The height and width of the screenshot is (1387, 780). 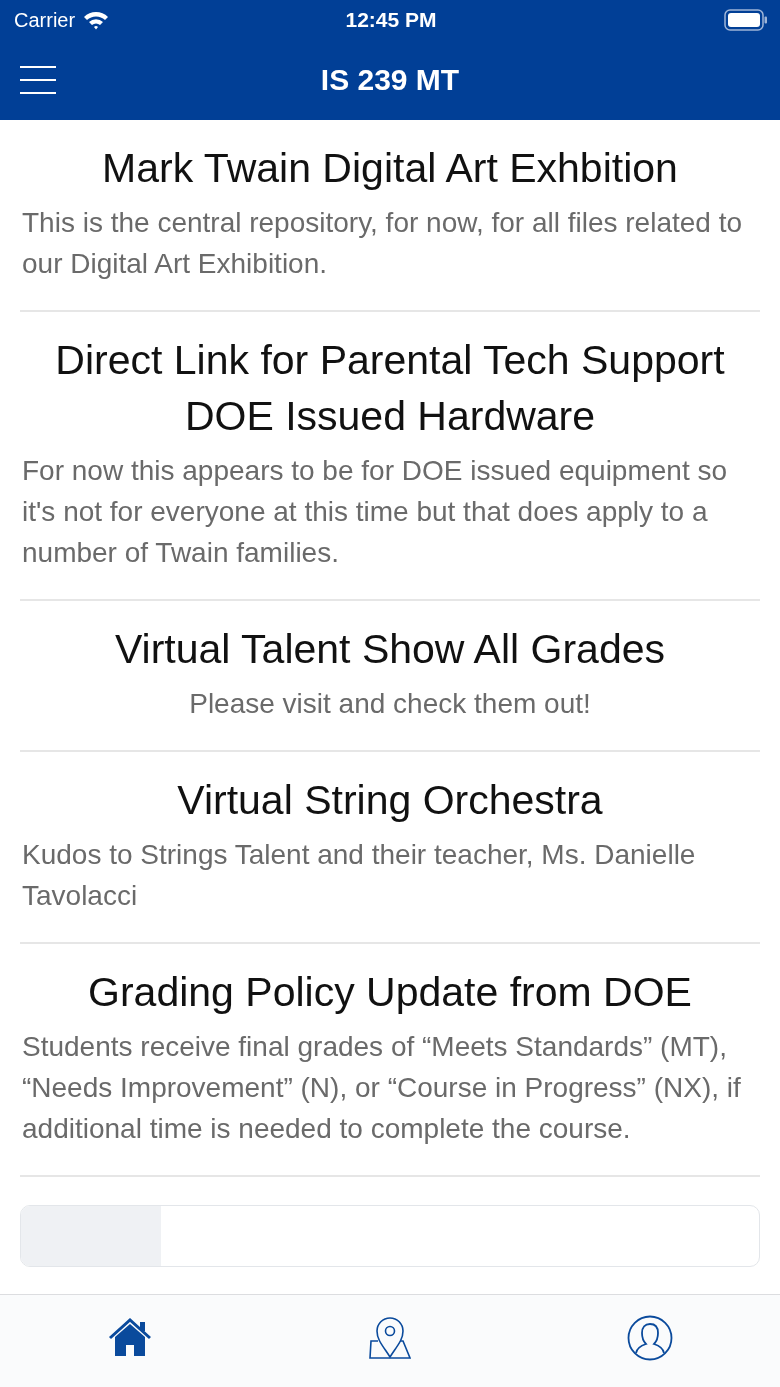 I want to click on status-time: 12:45 PM, so click(x=391, y=20).